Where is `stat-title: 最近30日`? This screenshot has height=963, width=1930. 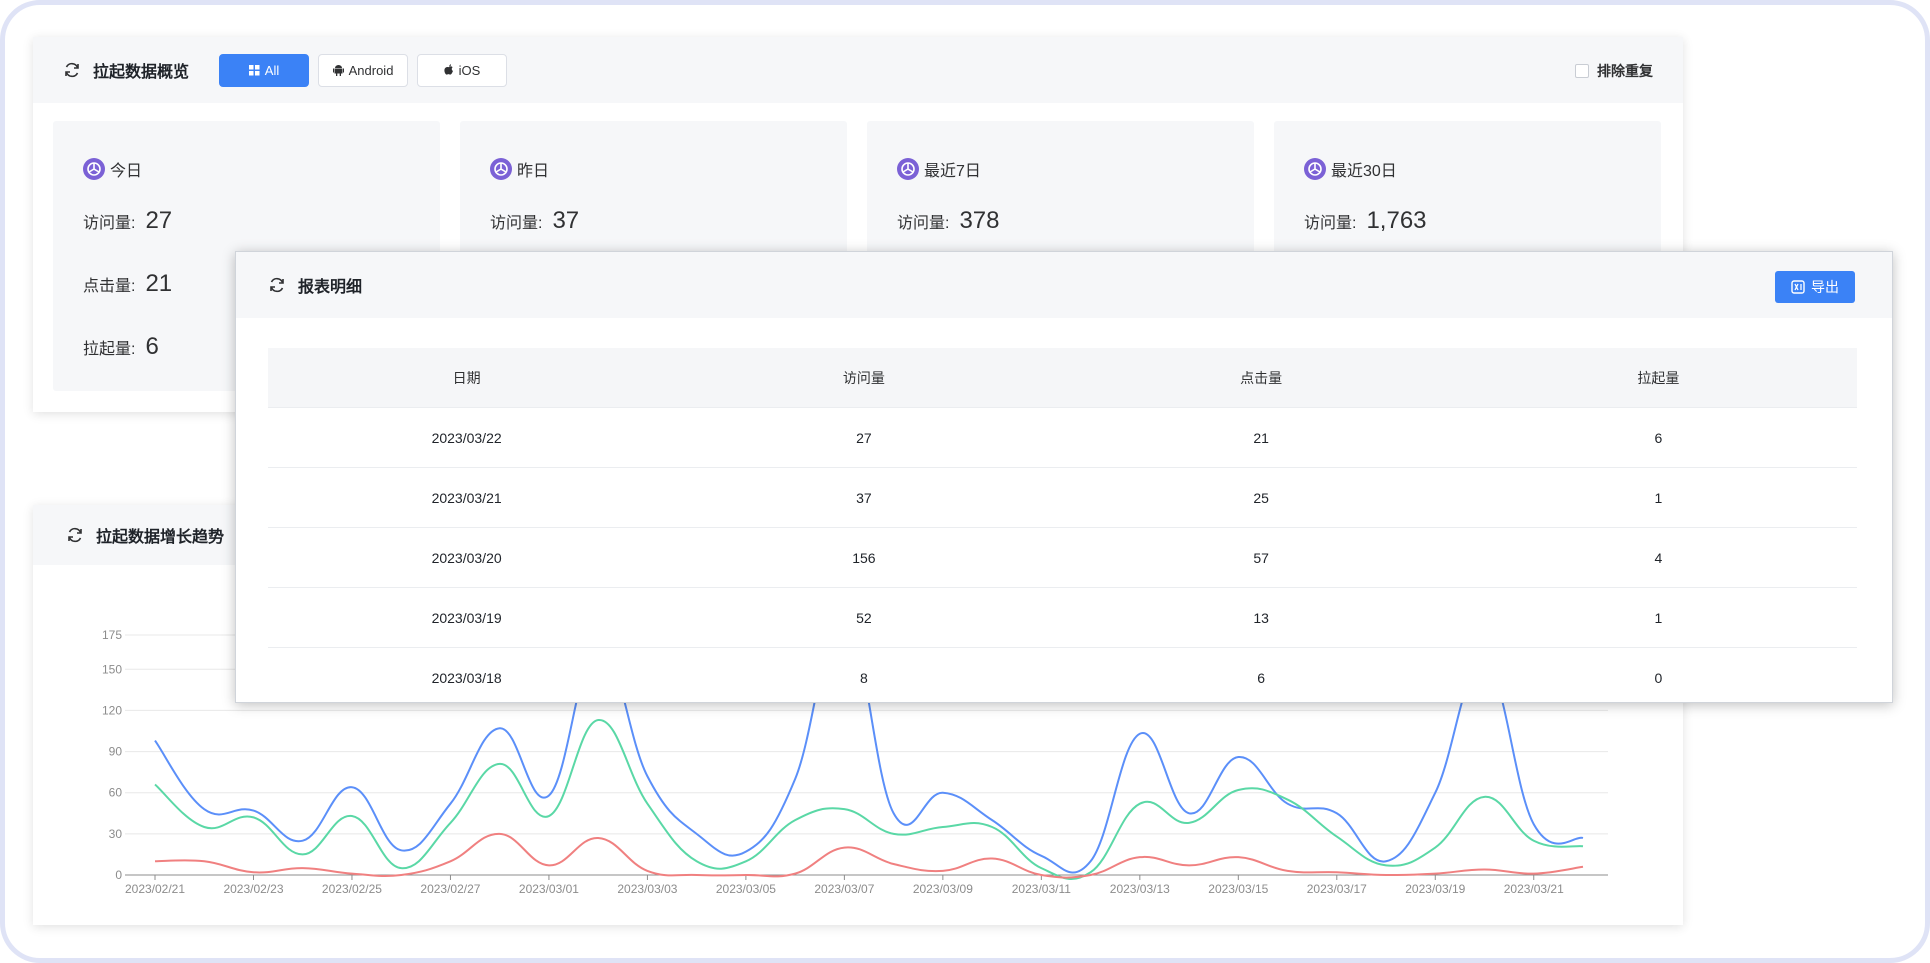 stat-title: 最近30日 is located at coordinates (1350, 169).